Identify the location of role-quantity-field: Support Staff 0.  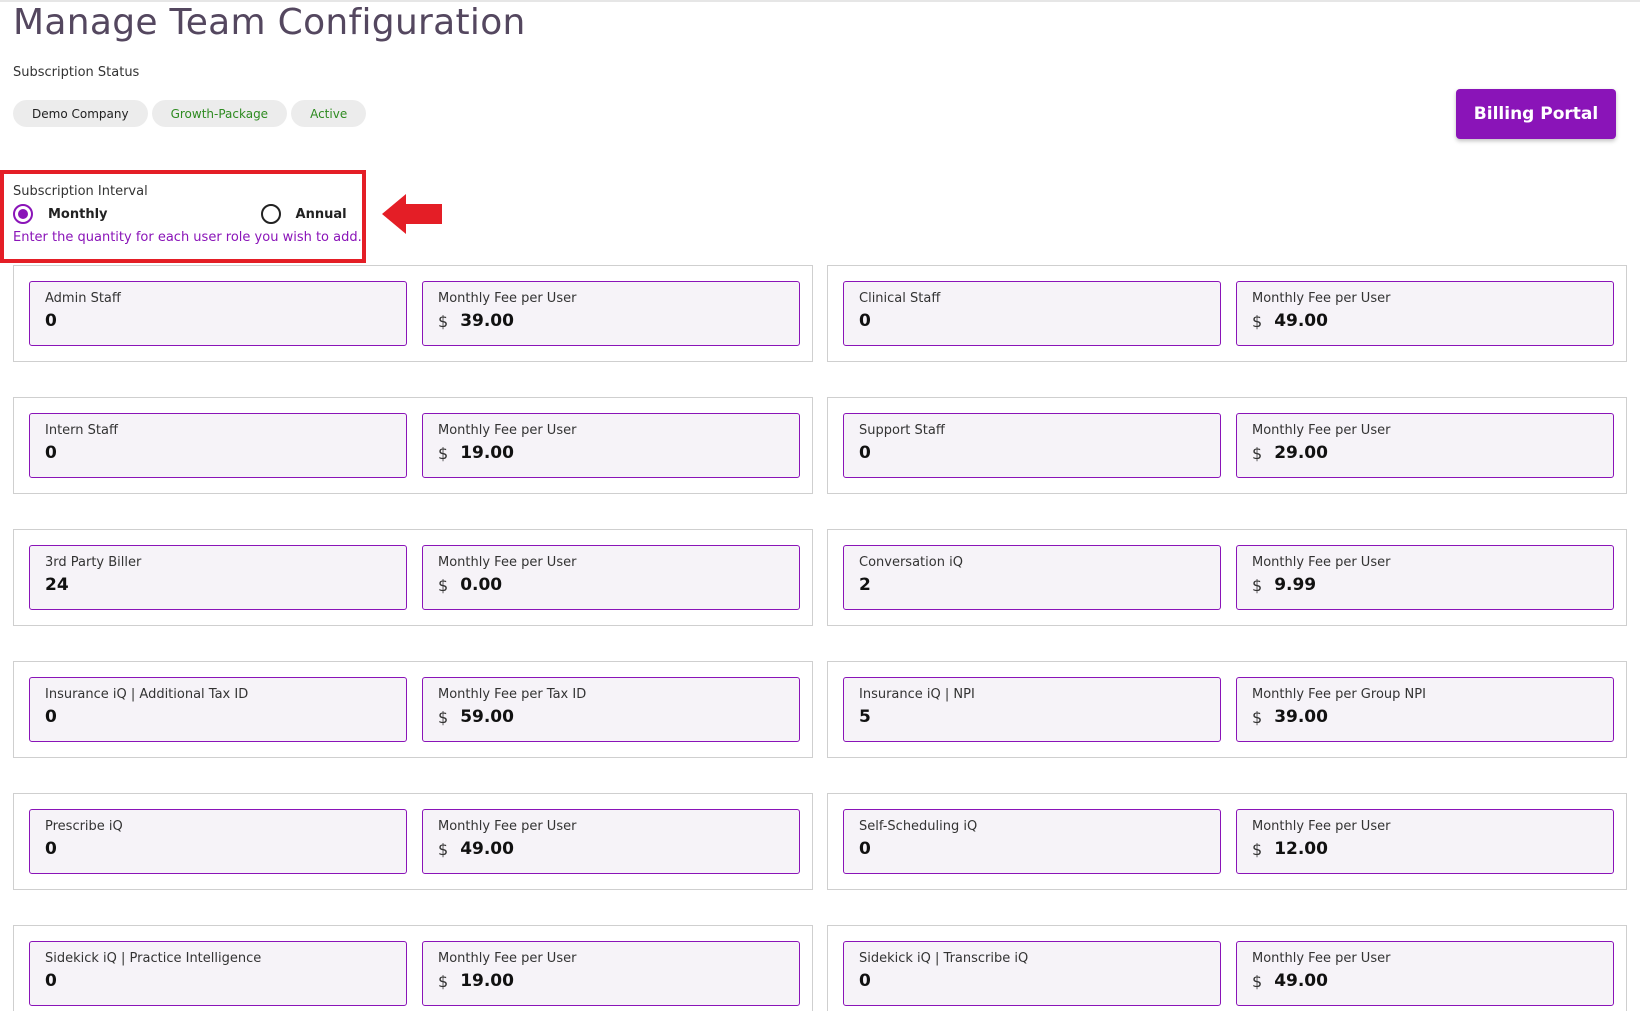
(1032, 445).